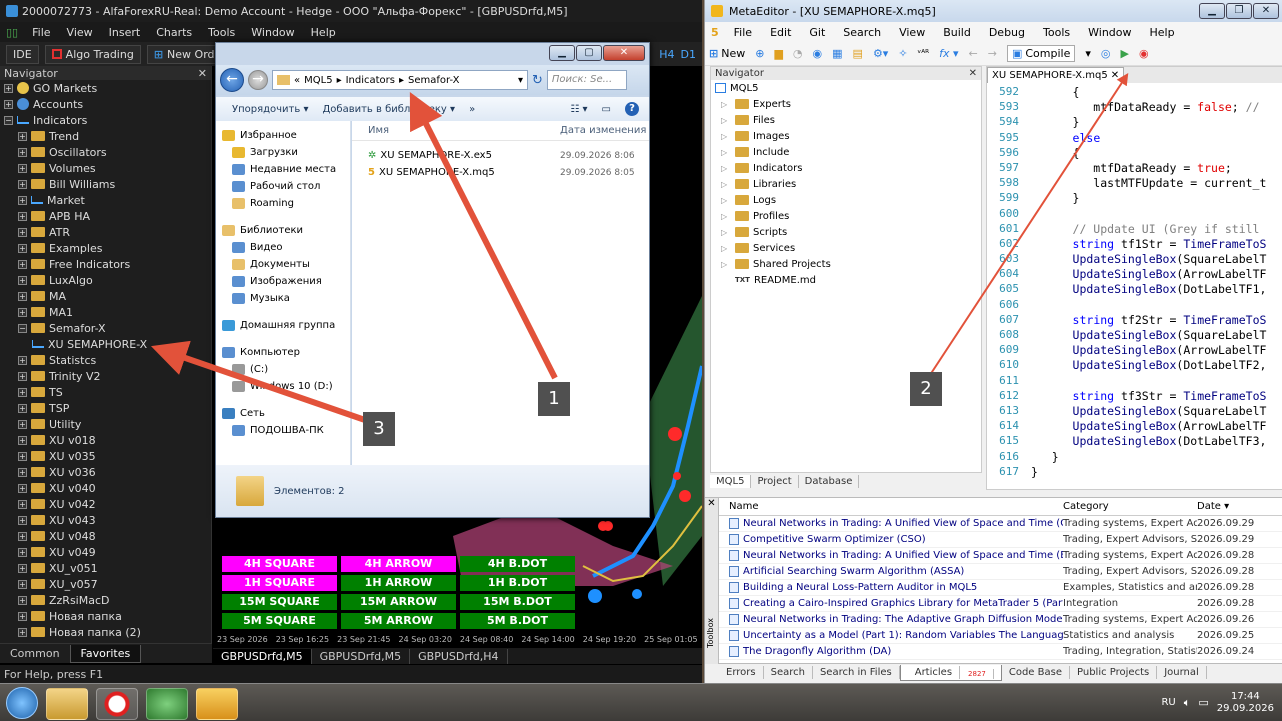 The width and height of the screenshot is (1282, 721). What do you see at coordinates (283, 430) in the screenshot?
I see `explorer-nav-item: ПОДОШВА-ПК` at bounding box center [283, 430].